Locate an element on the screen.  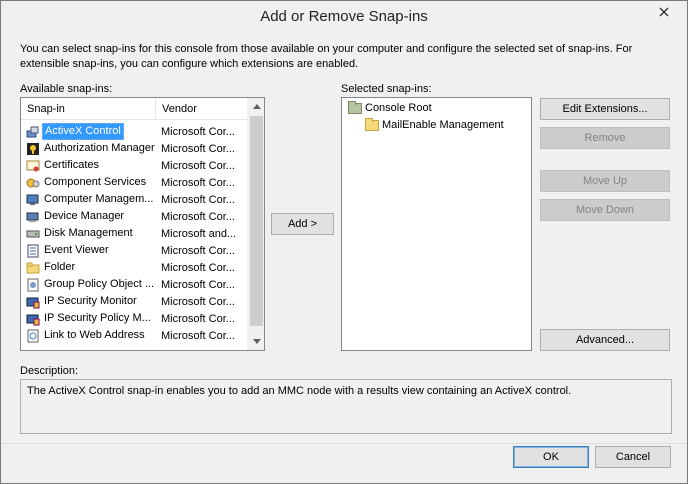
description-label: Description: is located at coordinates (49, 371).